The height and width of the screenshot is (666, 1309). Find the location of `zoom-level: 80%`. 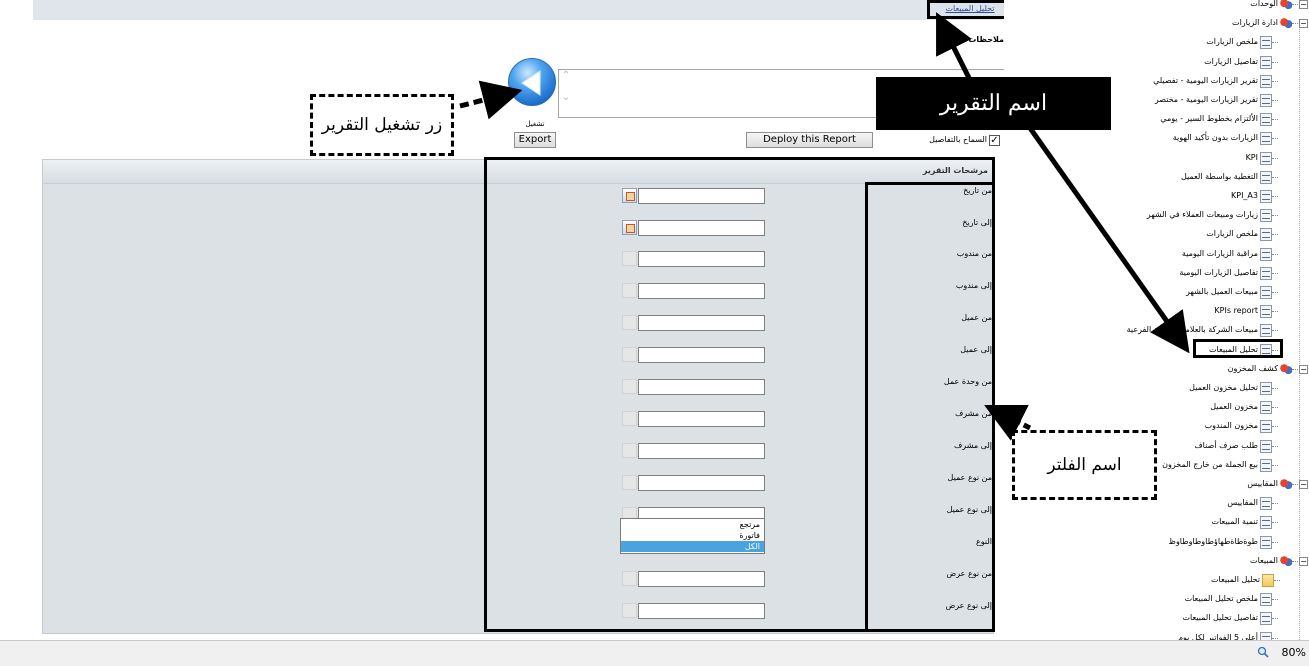

zoom-level: 80% is located at coordinates (1282, 652).